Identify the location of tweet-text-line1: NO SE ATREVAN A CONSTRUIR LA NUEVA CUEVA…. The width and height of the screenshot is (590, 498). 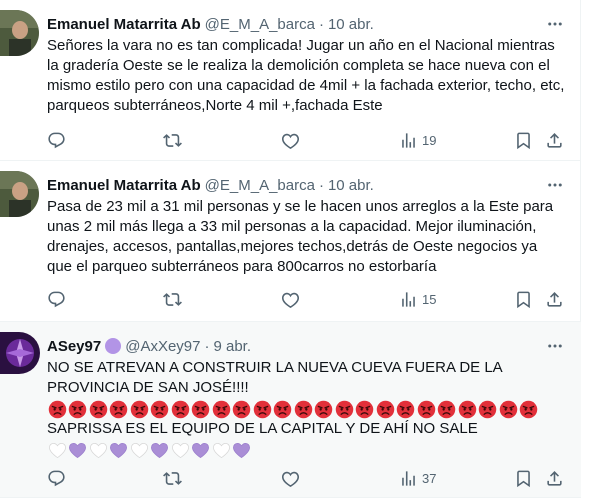
(277, 377).